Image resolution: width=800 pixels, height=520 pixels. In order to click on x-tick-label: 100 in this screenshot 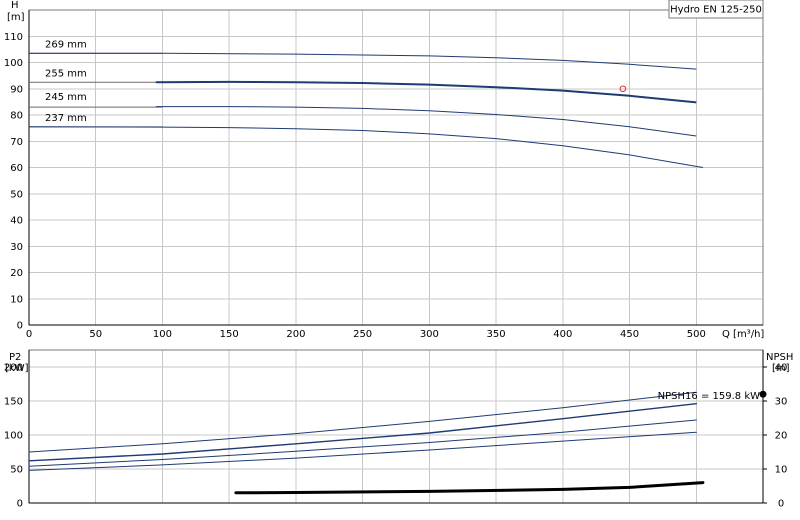, I will do `click(162, 334)`.